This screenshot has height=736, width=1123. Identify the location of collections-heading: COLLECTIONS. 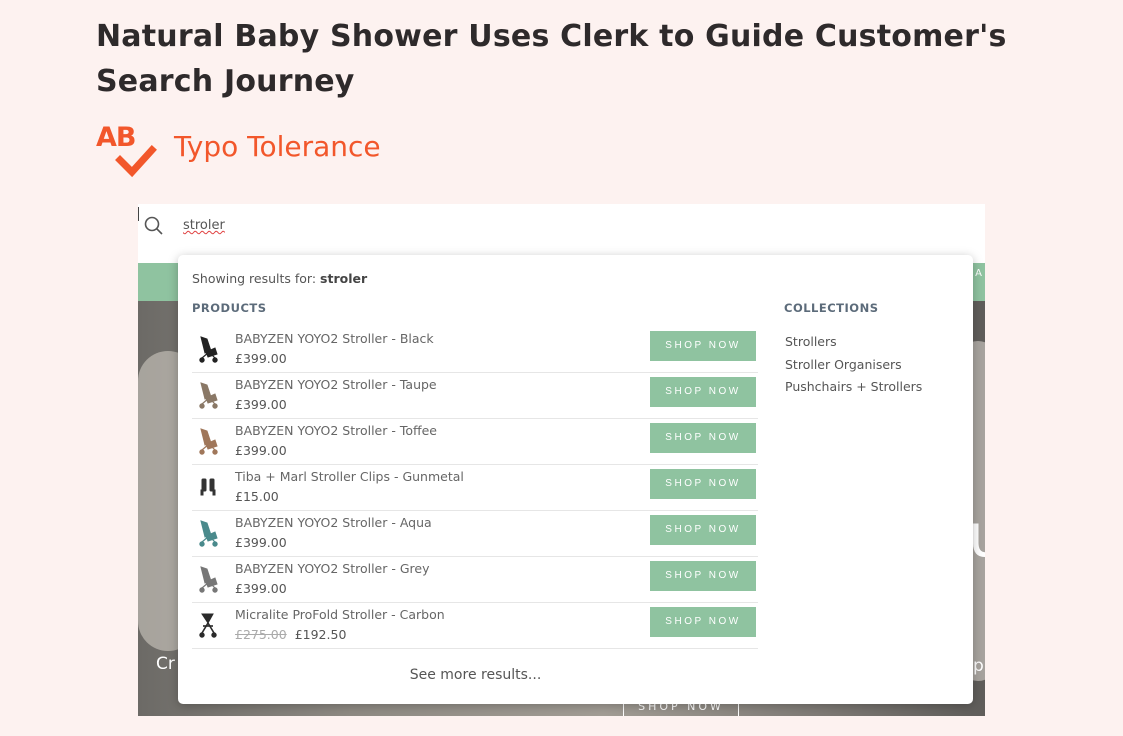
(831, 308).